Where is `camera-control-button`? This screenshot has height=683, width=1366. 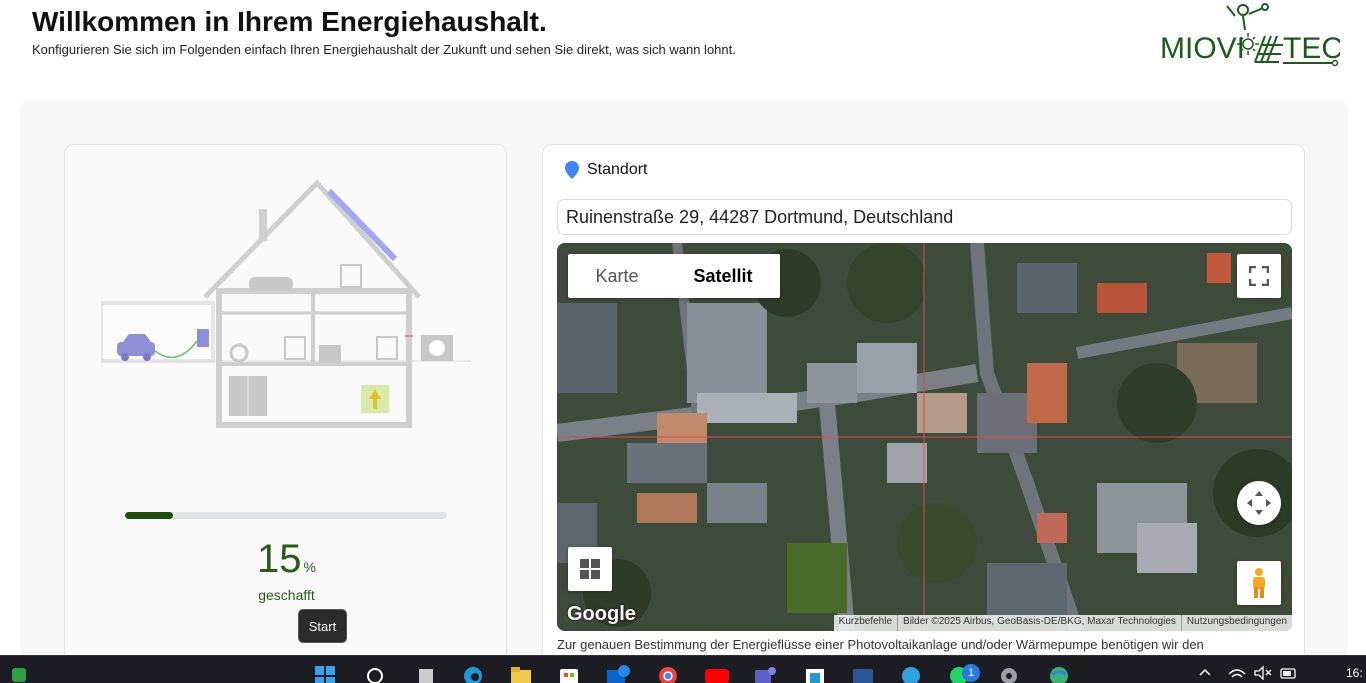
camera-control-button is located at coordinates (1259, 503).